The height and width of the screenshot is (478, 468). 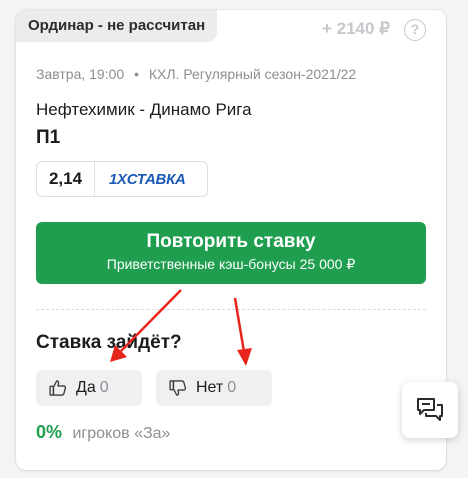 I want to click on chat-bubbles-icon, so click(x=430, y=409).